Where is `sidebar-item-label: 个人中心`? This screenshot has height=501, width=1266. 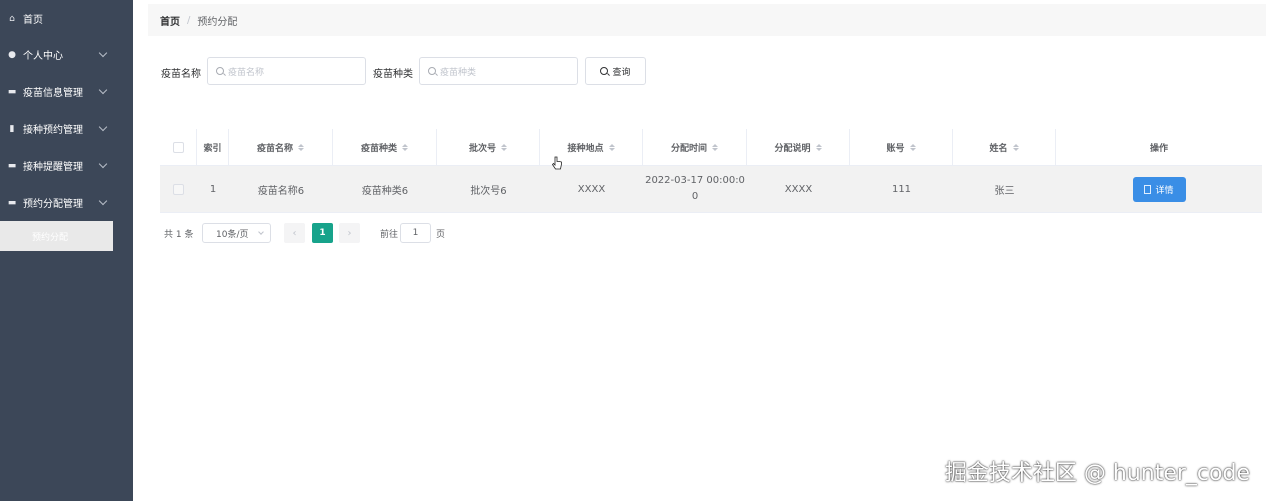
sidebar-item-label: 个人中心 is located at coordinates (43, 56).